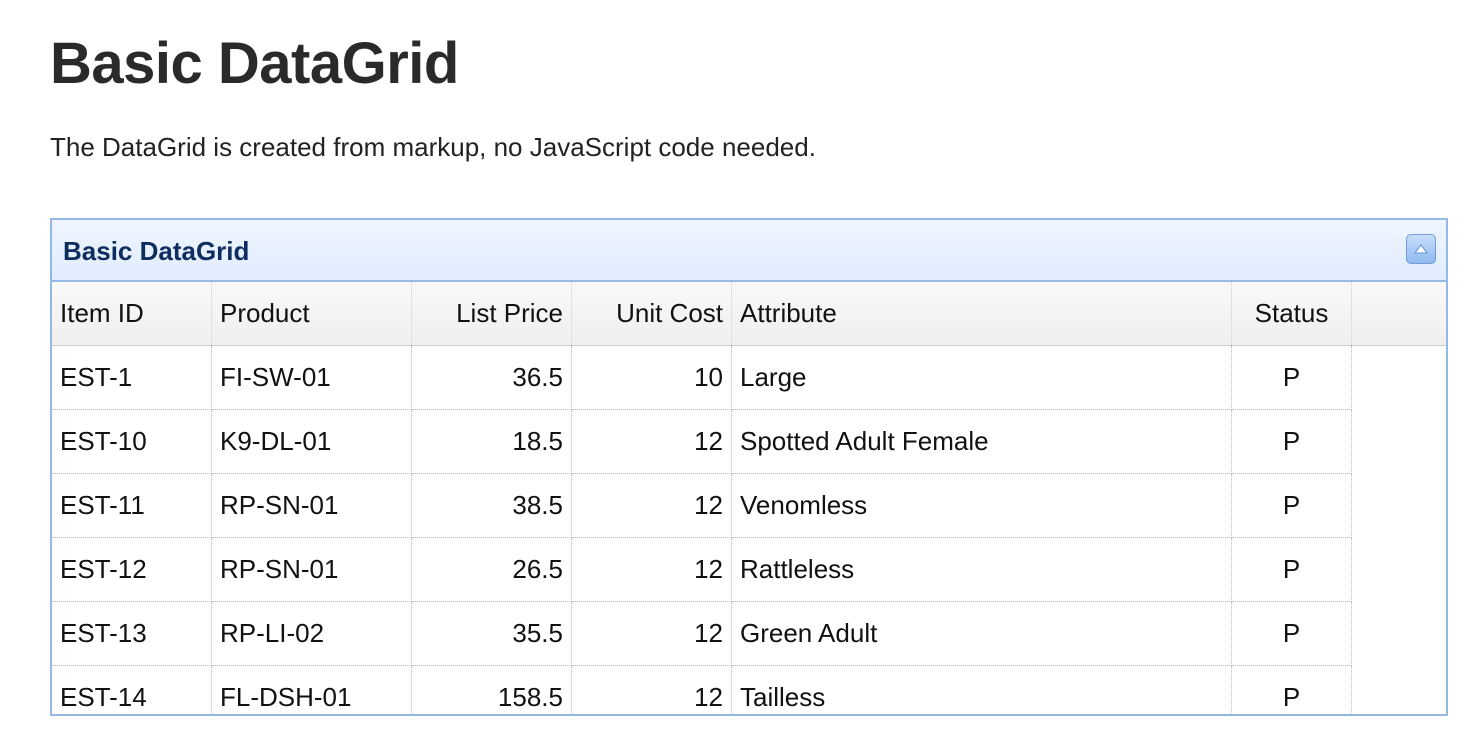 The width and height of the screenshot is (1476, 746). Describe the element at coordinates (982, 506) in the screenshot. I see `cell-attribute: Venomless` at that location.